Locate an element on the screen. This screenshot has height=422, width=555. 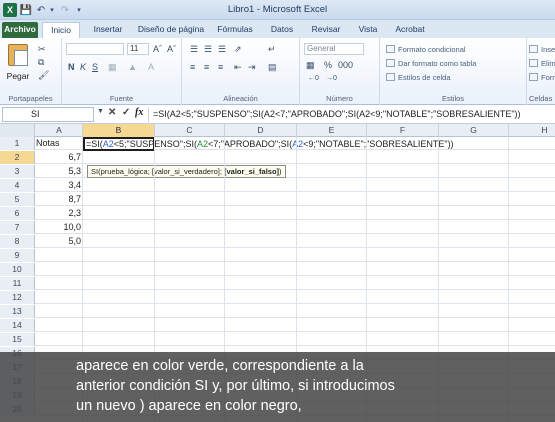
select-all-corner is located at coordinates (17, 130).